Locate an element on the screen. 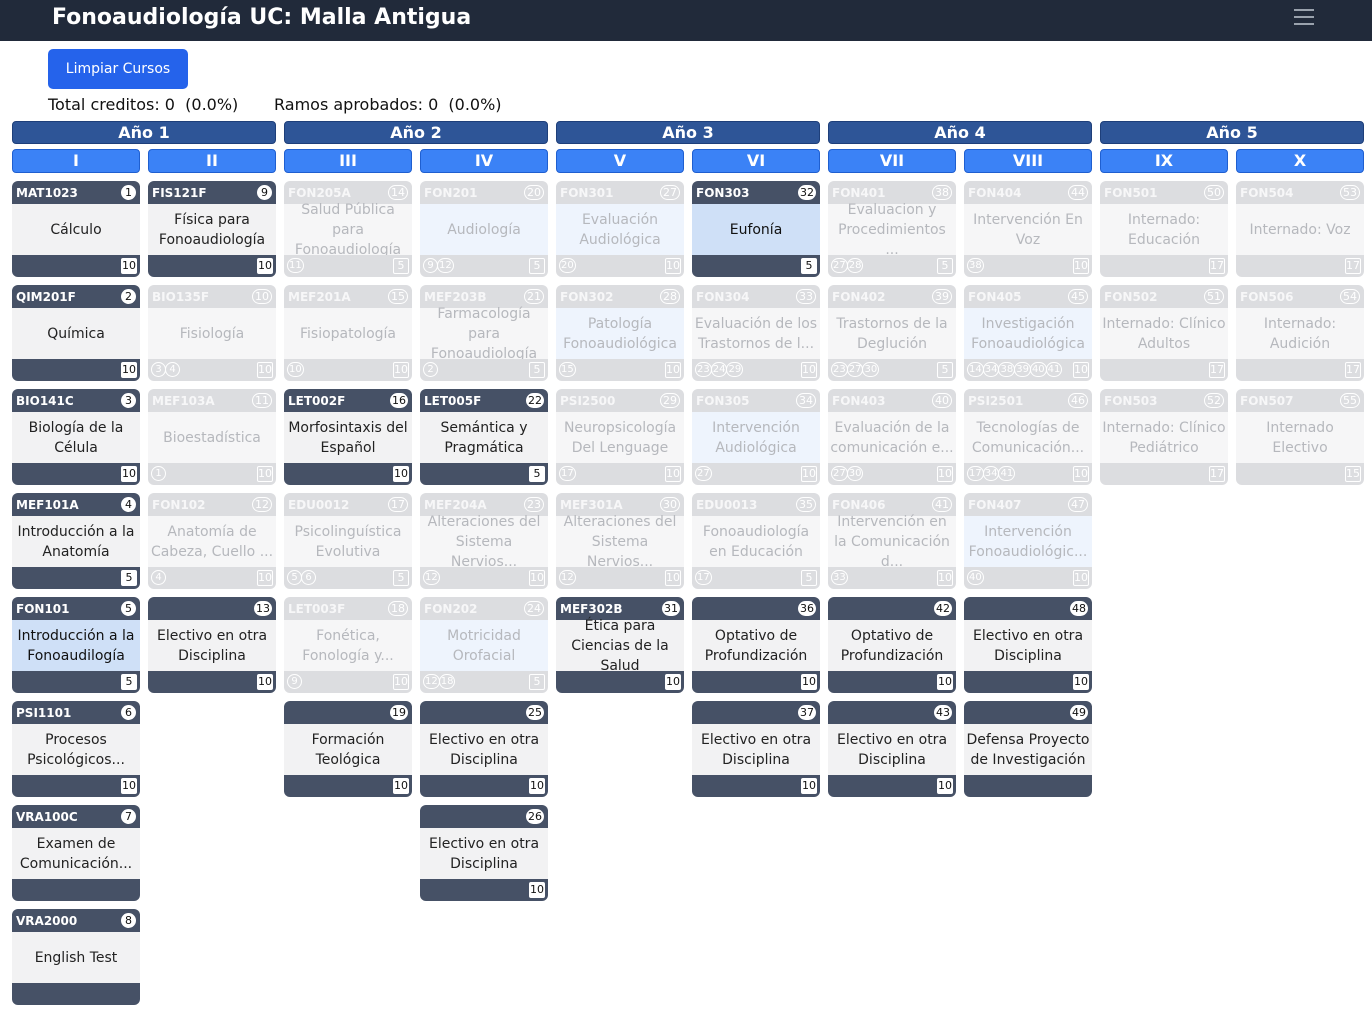  course-card: FON503 52 Internado: Clínico Pediátrico 17 is located at coordinates (1164, 437).